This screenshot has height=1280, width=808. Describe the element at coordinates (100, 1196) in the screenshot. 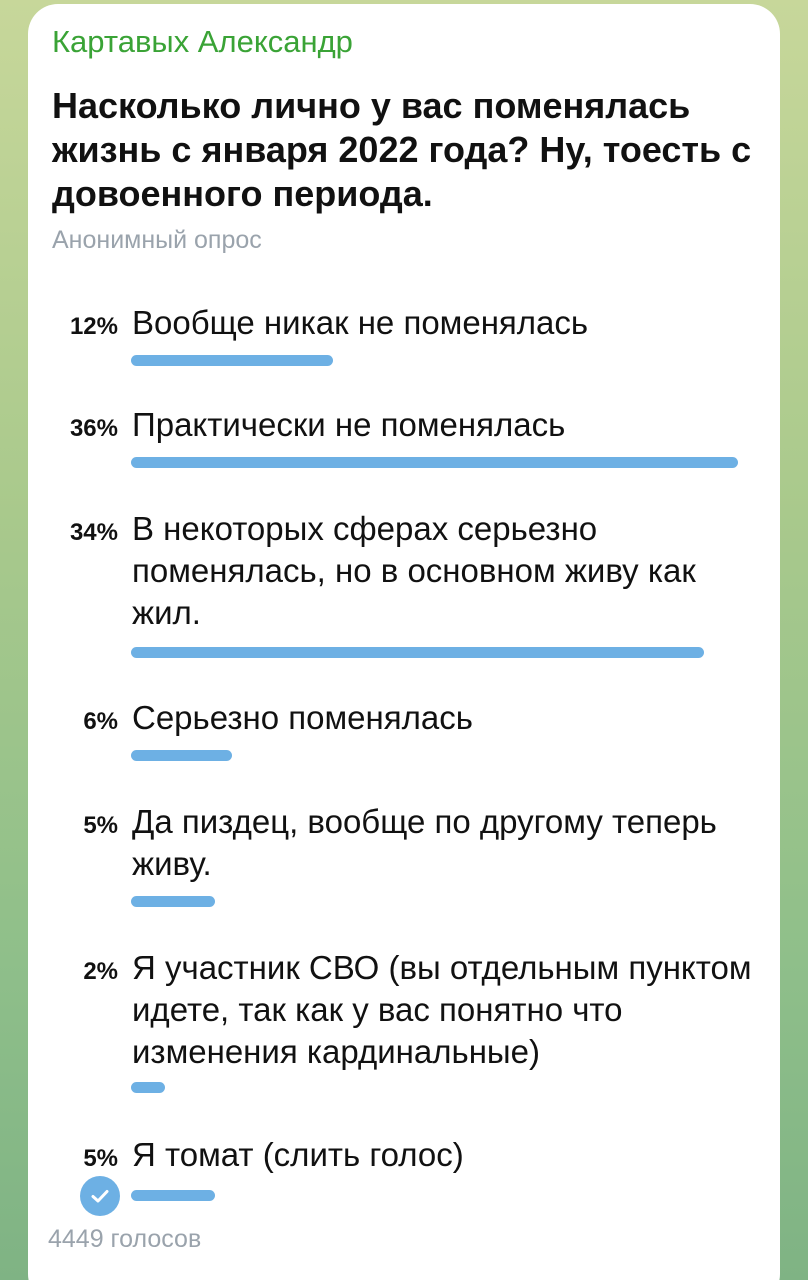

I see `check-circle-icon` at that location.